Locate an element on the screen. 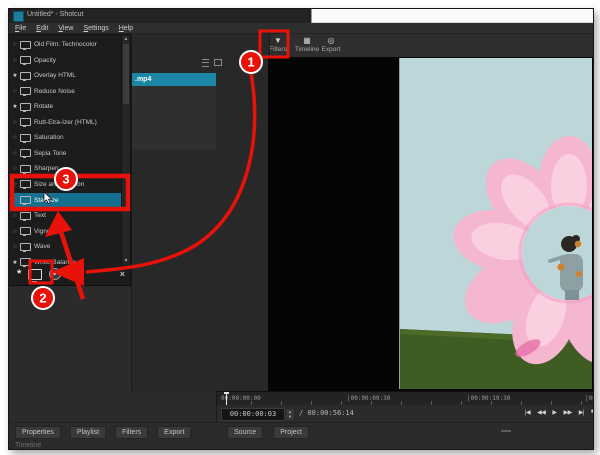 The width and height of the screenshot is (600, 455). tab-project: Project is located at coordinates (291, 432).